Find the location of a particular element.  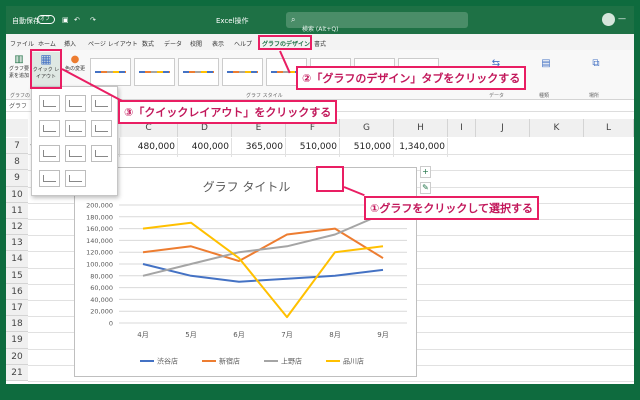

column-header: J is located at coordinates (503, 128).